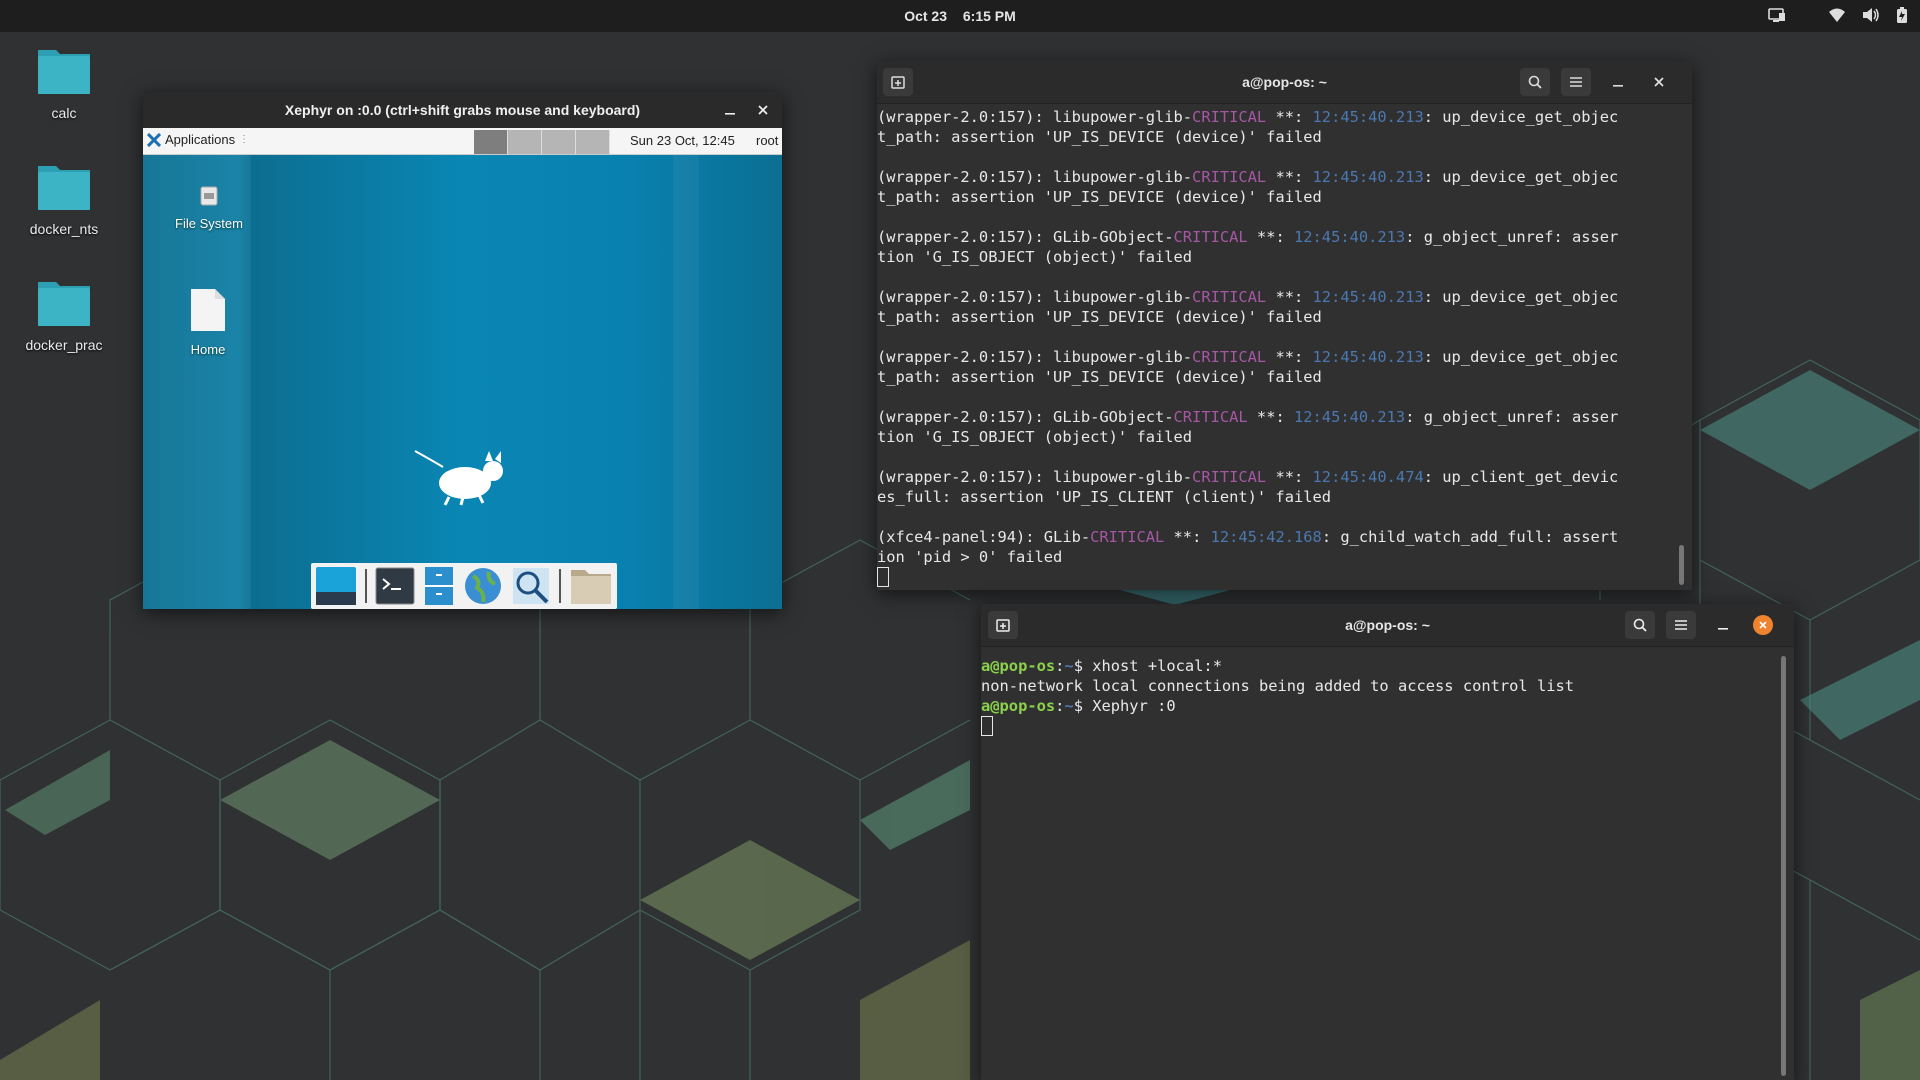  I want to click on panel-clock: Sun 23 Oct, 12:45, so click(682, 140).